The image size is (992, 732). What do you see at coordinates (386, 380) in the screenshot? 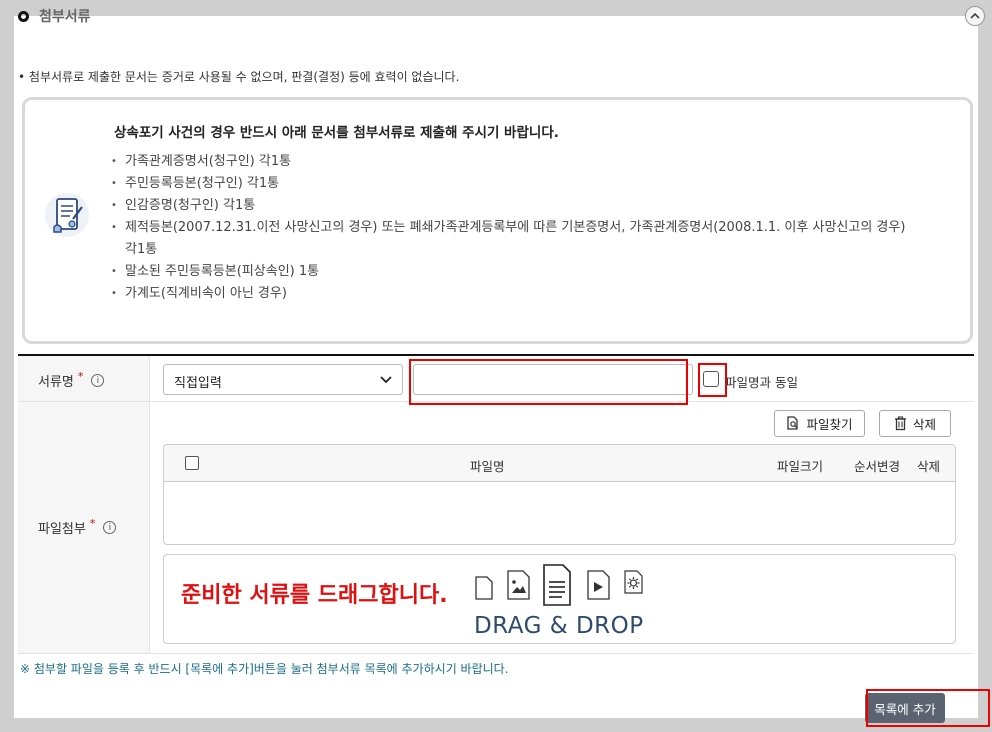
I see `chevron-down-icon` at bounding box center [386, 380].